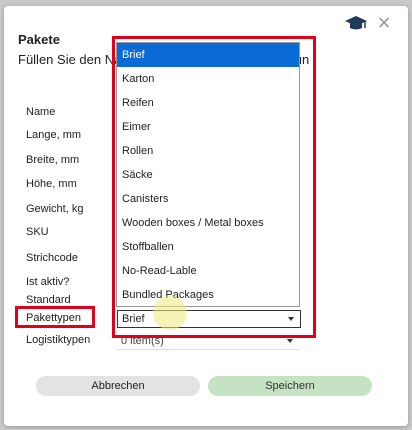 The image size is (412, 430). I want to click on length-label: Lange, mm, so click(54, 135).